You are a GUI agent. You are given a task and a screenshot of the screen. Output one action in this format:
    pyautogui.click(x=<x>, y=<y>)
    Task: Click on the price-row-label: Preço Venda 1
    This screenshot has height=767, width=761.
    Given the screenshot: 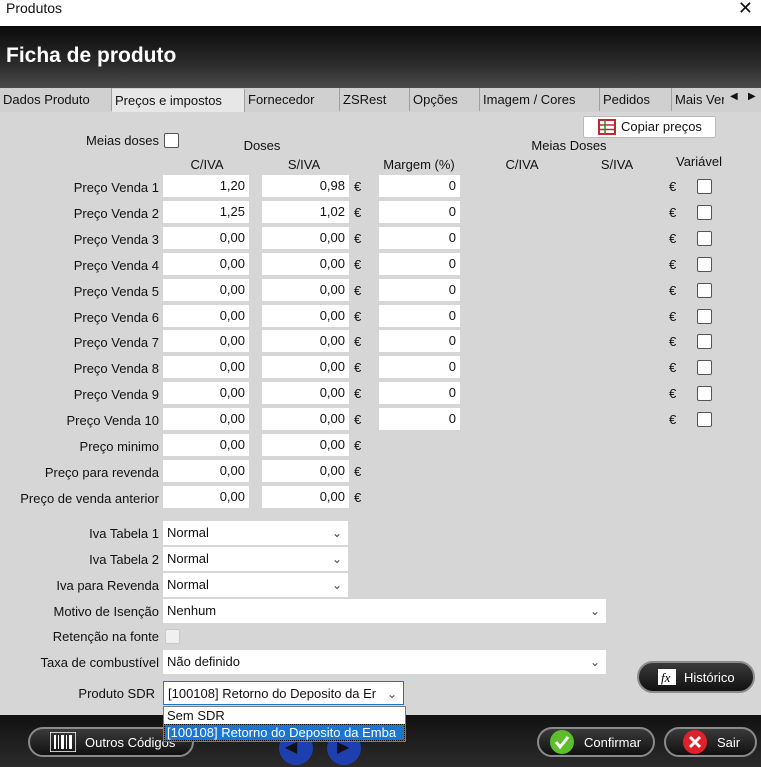 What is the action you would take?
    pyautogui.click(x=116, y=187)
    